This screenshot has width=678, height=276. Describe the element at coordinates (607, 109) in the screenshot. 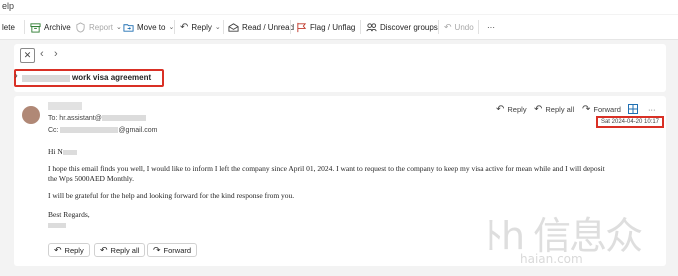

I see `forward-action-label: Forward` at that location.